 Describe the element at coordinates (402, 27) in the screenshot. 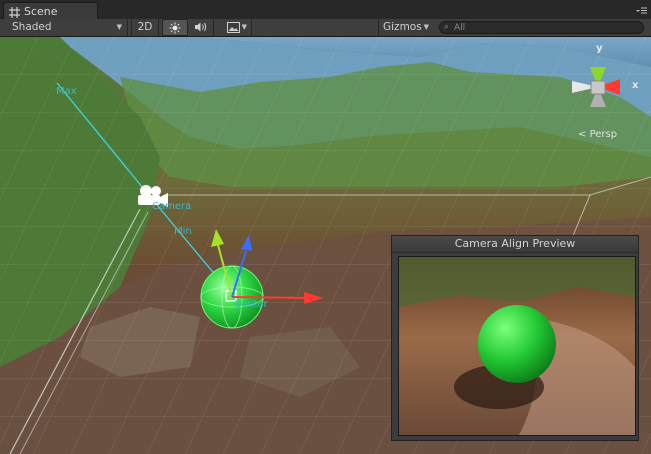

I see `gizmos-label: Gizmos` at that location.